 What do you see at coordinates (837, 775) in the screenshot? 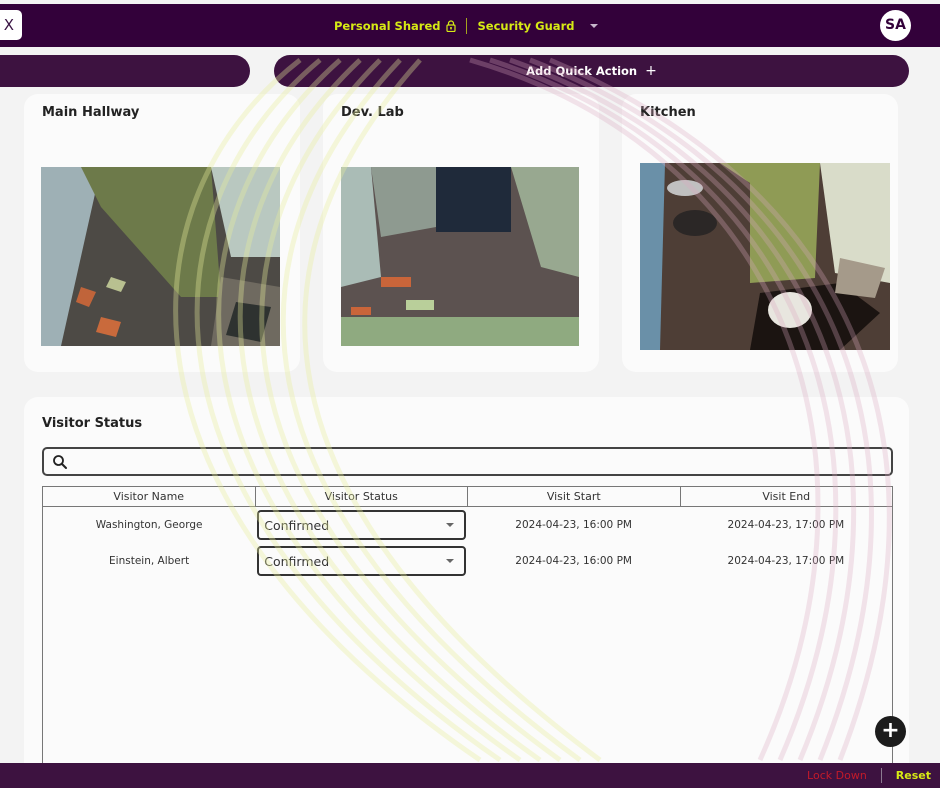
I see `lock-down-button: Lock Down` at bounding box center [837, 775].